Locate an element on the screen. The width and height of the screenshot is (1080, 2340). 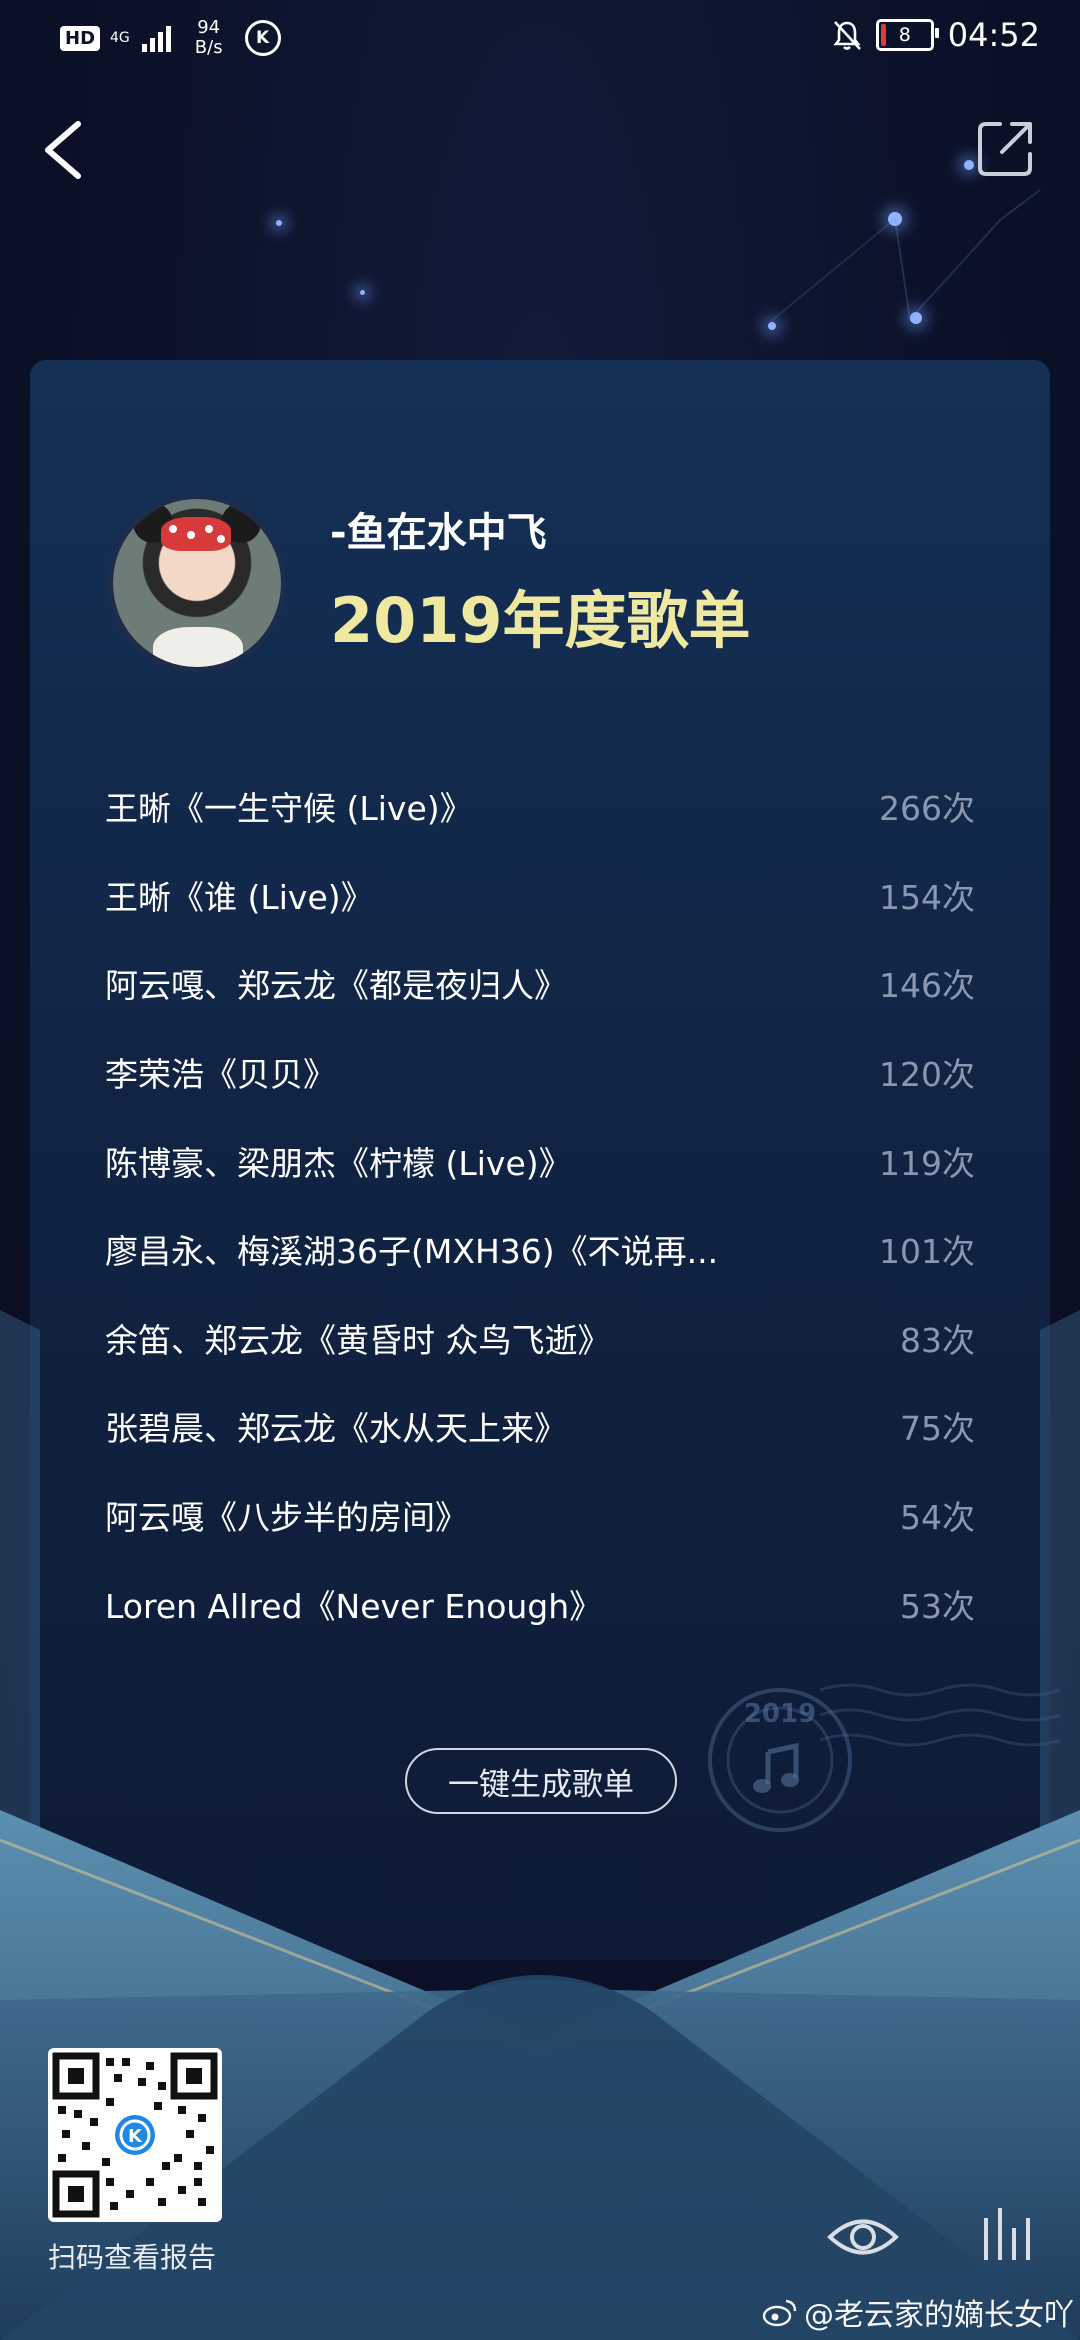
kugou-status-letter: K is located at coordinates (262, 38).